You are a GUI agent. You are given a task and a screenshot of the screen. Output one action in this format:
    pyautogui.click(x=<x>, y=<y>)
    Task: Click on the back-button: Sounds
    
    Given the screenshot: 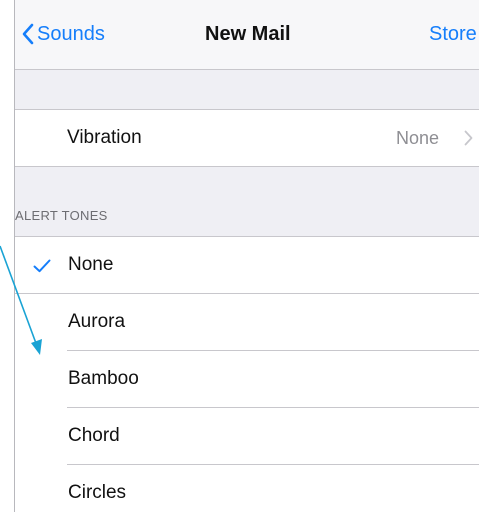 What is the action you would take?
    pyautogui.click(x=63, y=34)
    